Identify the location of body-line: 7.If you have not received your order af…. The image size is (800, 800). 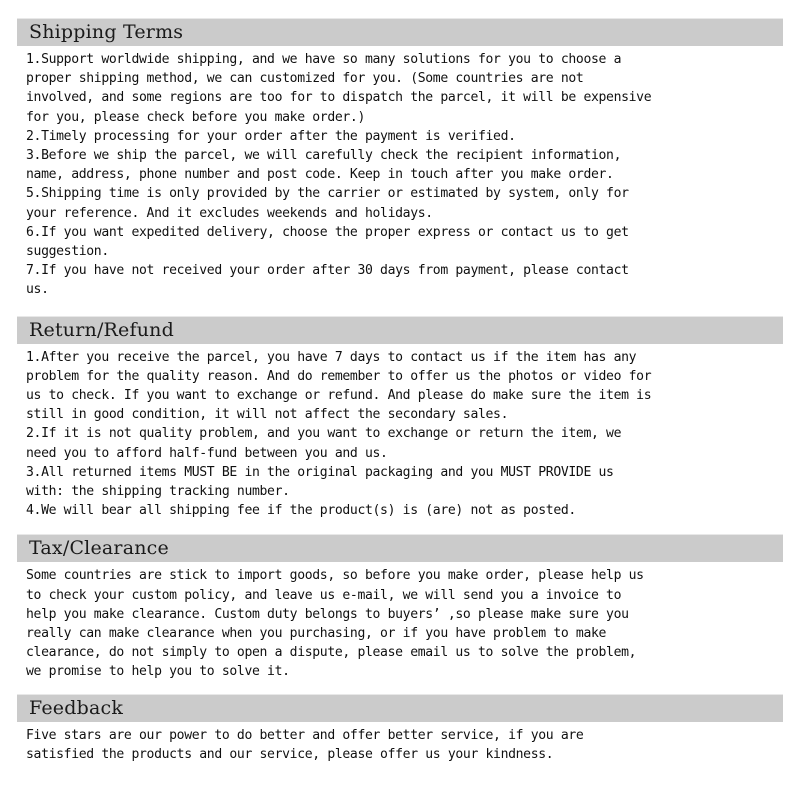
(327, 271).